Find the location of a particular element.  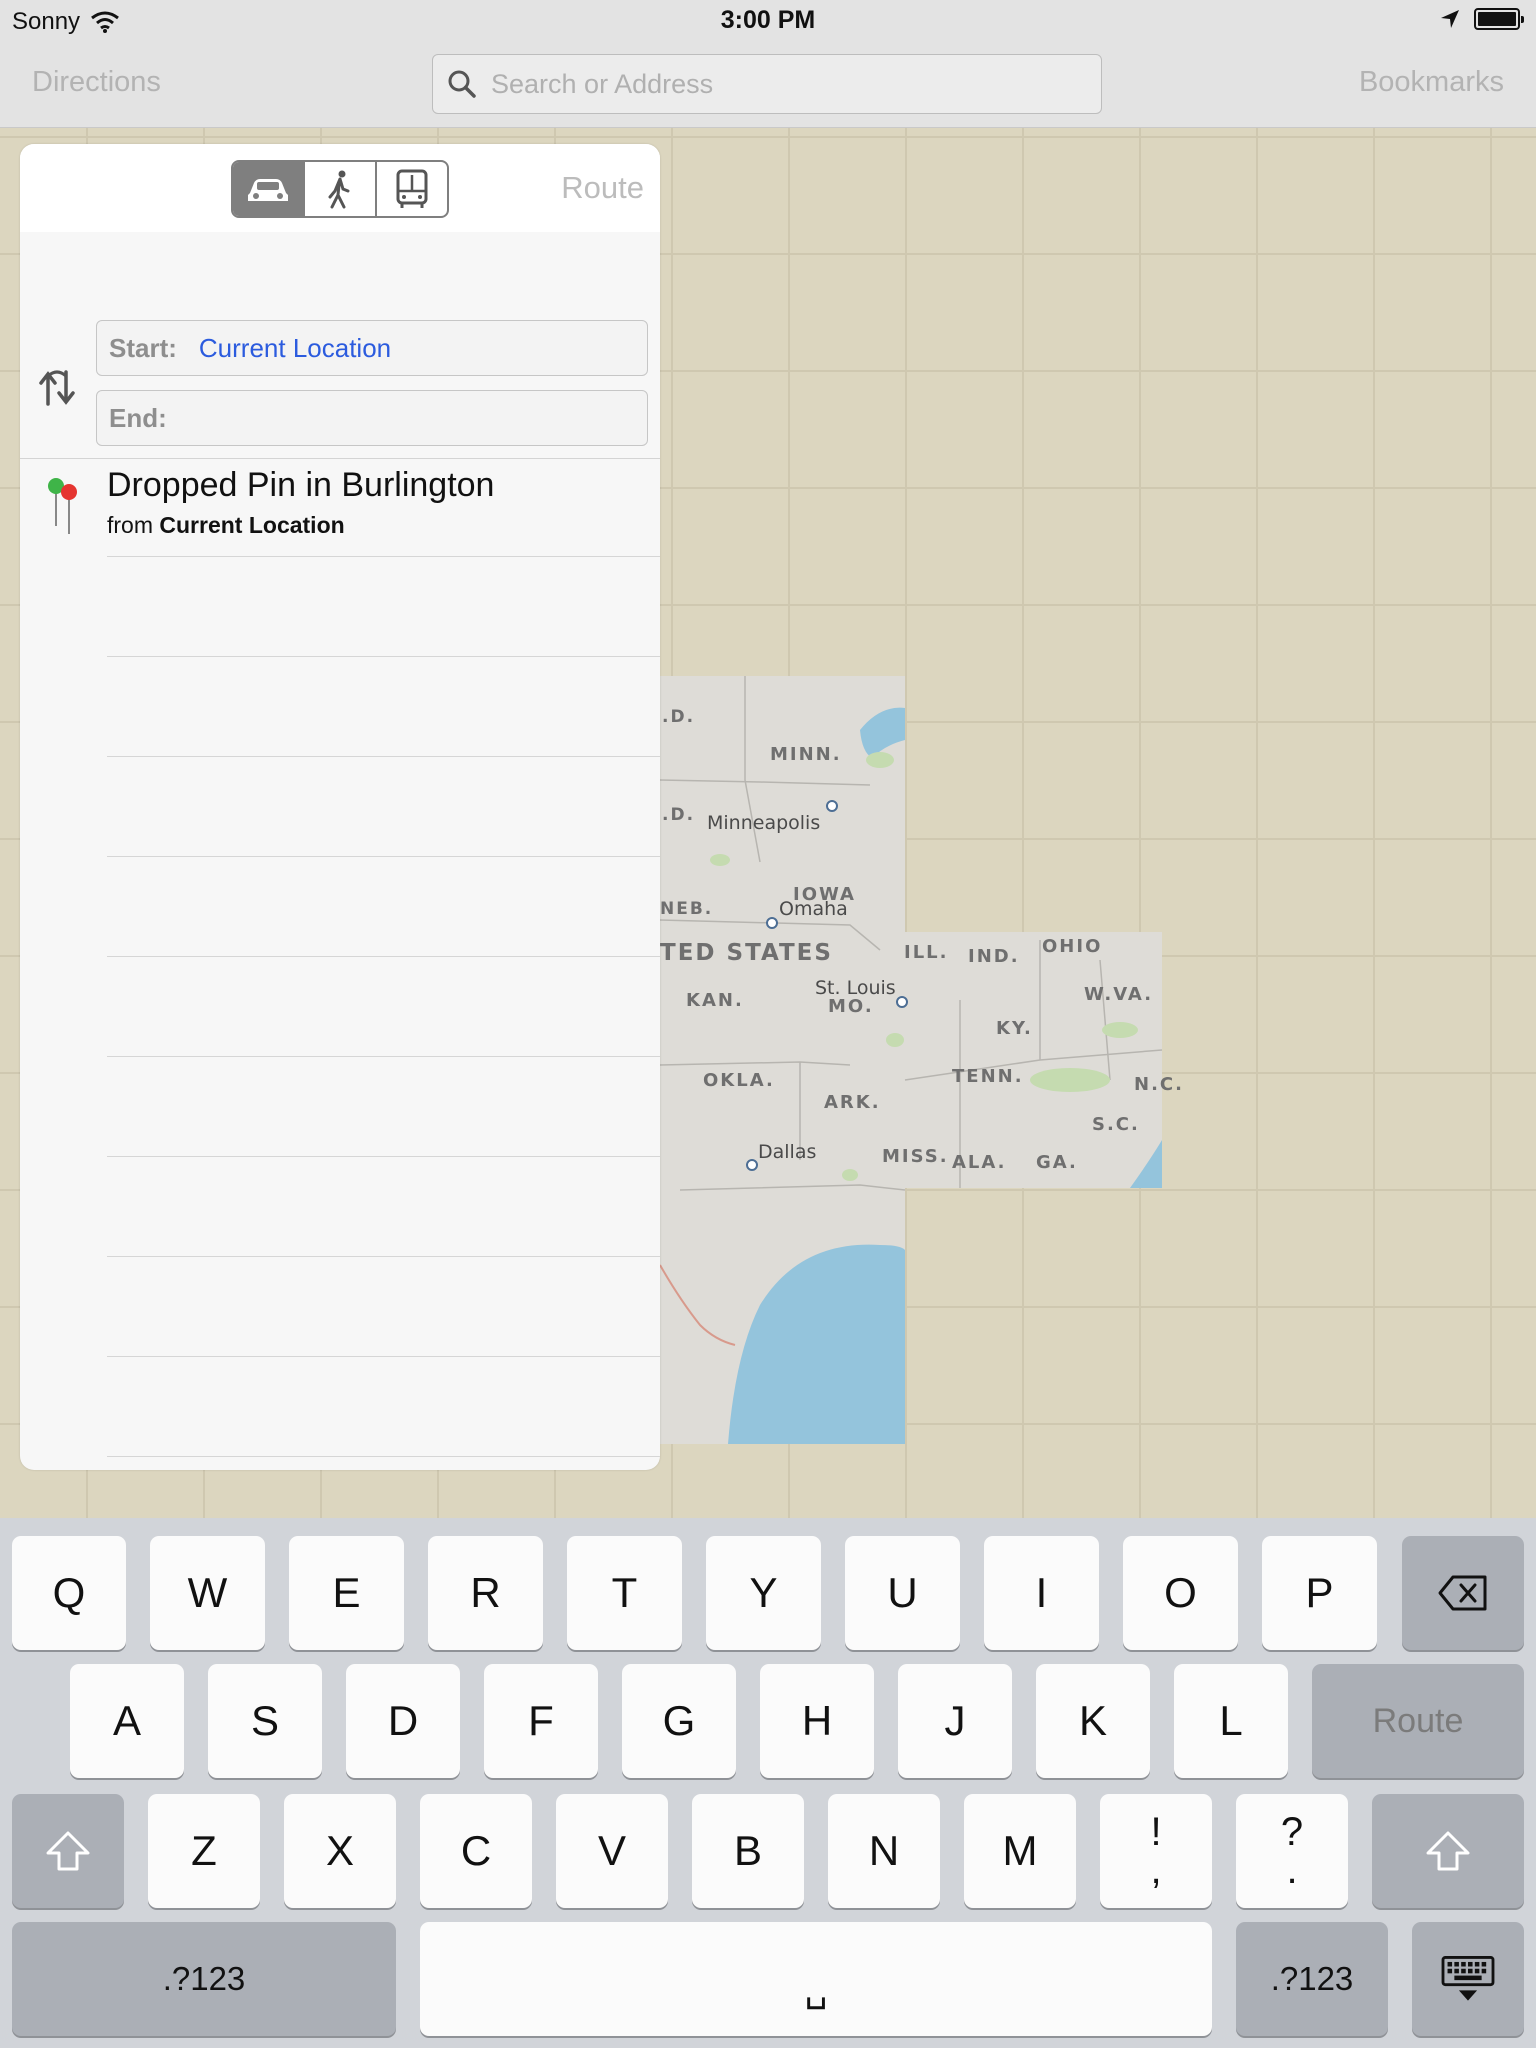

map-label-ga: GA. is located at coordinates (1057, 1162).